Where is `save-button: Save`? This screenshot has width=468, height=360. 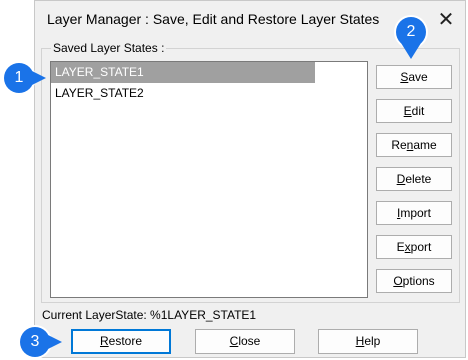 save-button: Save is located at coordinates (414, 77).